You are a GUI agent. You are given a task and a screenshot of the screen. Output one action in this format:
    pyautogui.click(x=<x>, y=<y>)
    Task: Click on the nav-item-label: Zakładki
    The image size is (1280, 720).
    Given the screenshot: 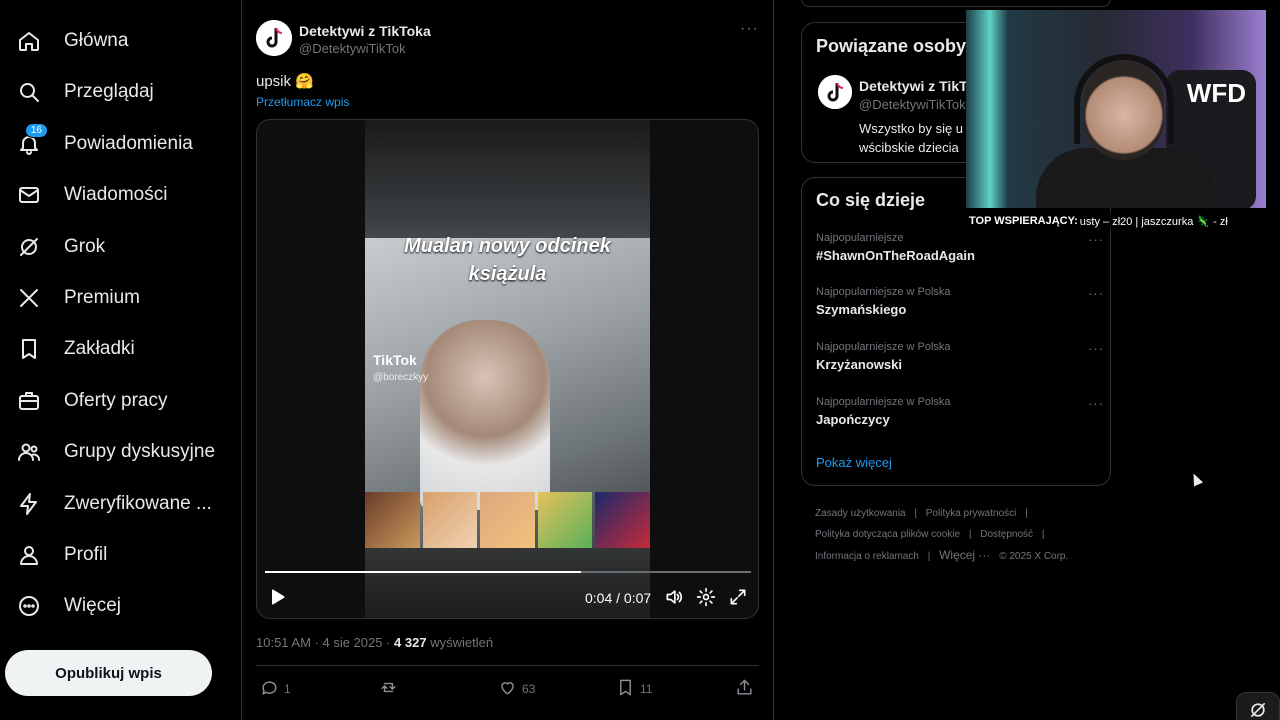 What is the action you would take?
    pyautogui.click(x=99, y=348)
    